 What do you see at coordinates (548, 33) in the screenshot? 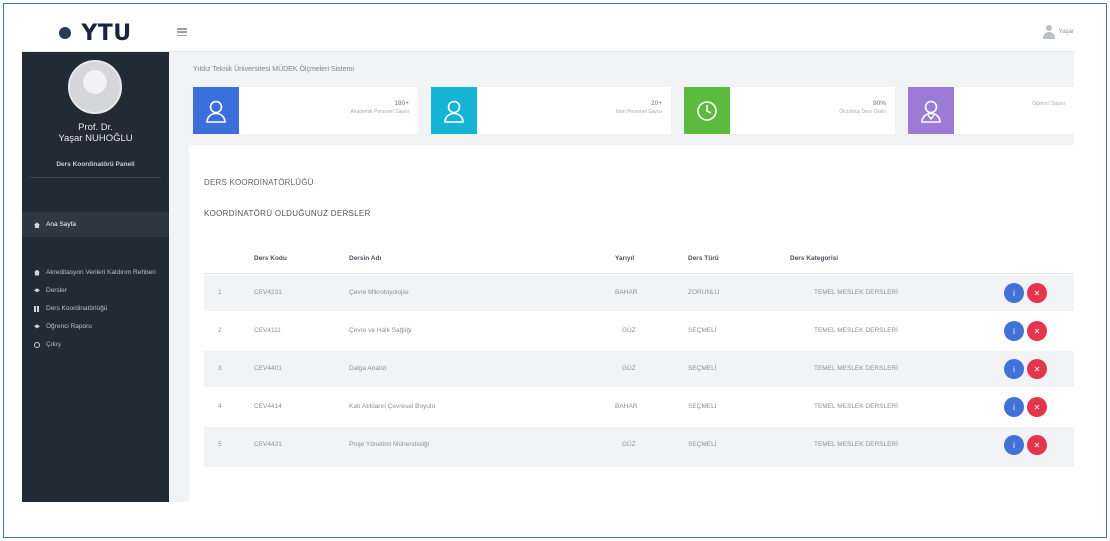
I see `top-bar: YTU Yaşar` at bounding box center [548, 33].